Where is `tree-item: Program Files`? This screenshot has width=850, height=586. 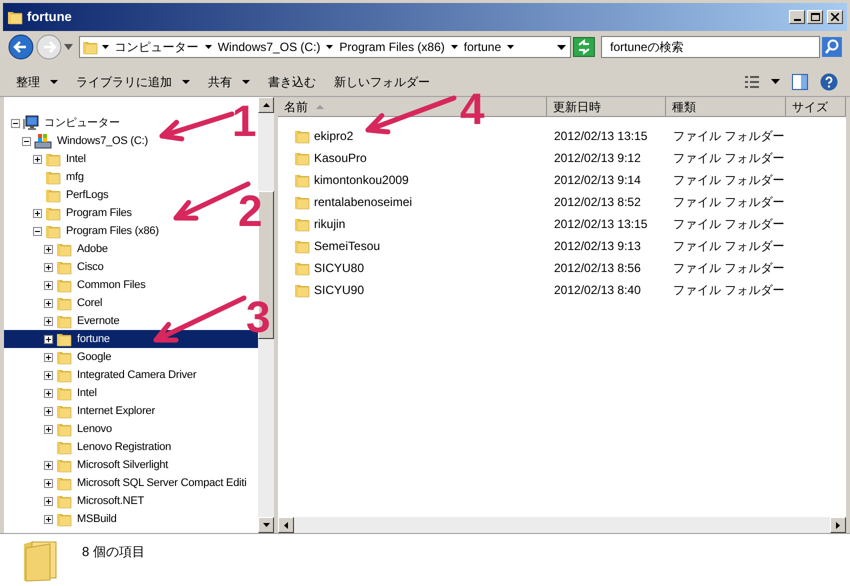 tree-item: Program Files is located at coordinates (68, 213).